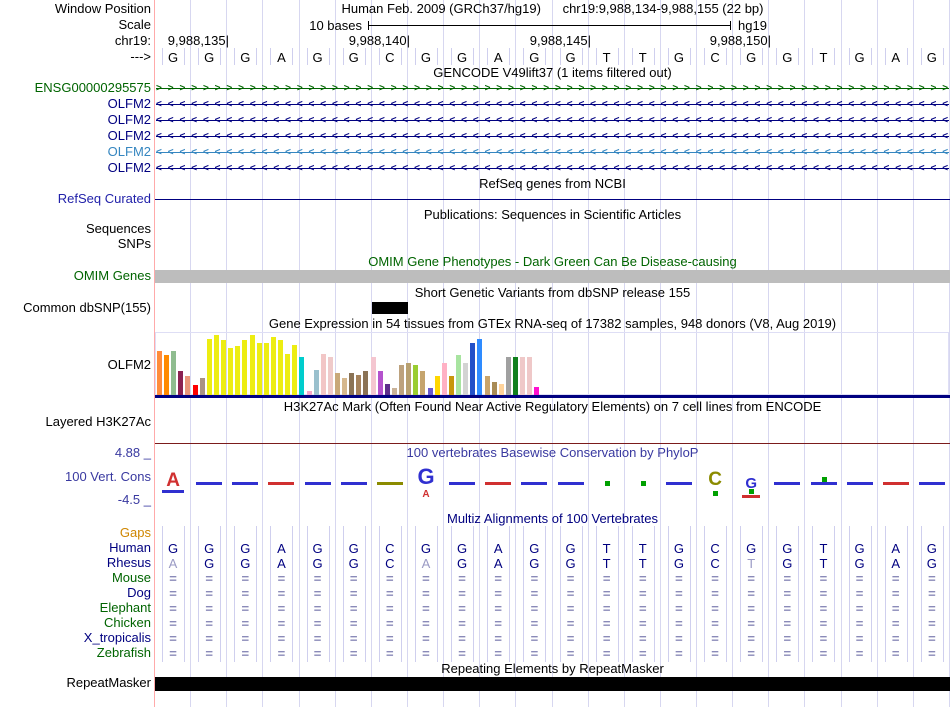 Image resolution: width=950 pixels, height=707 pixels. What do you see at coordinates (75, 548) in the screenshot?
I see `species-label-human: Human` at bounding box center [75, 548].